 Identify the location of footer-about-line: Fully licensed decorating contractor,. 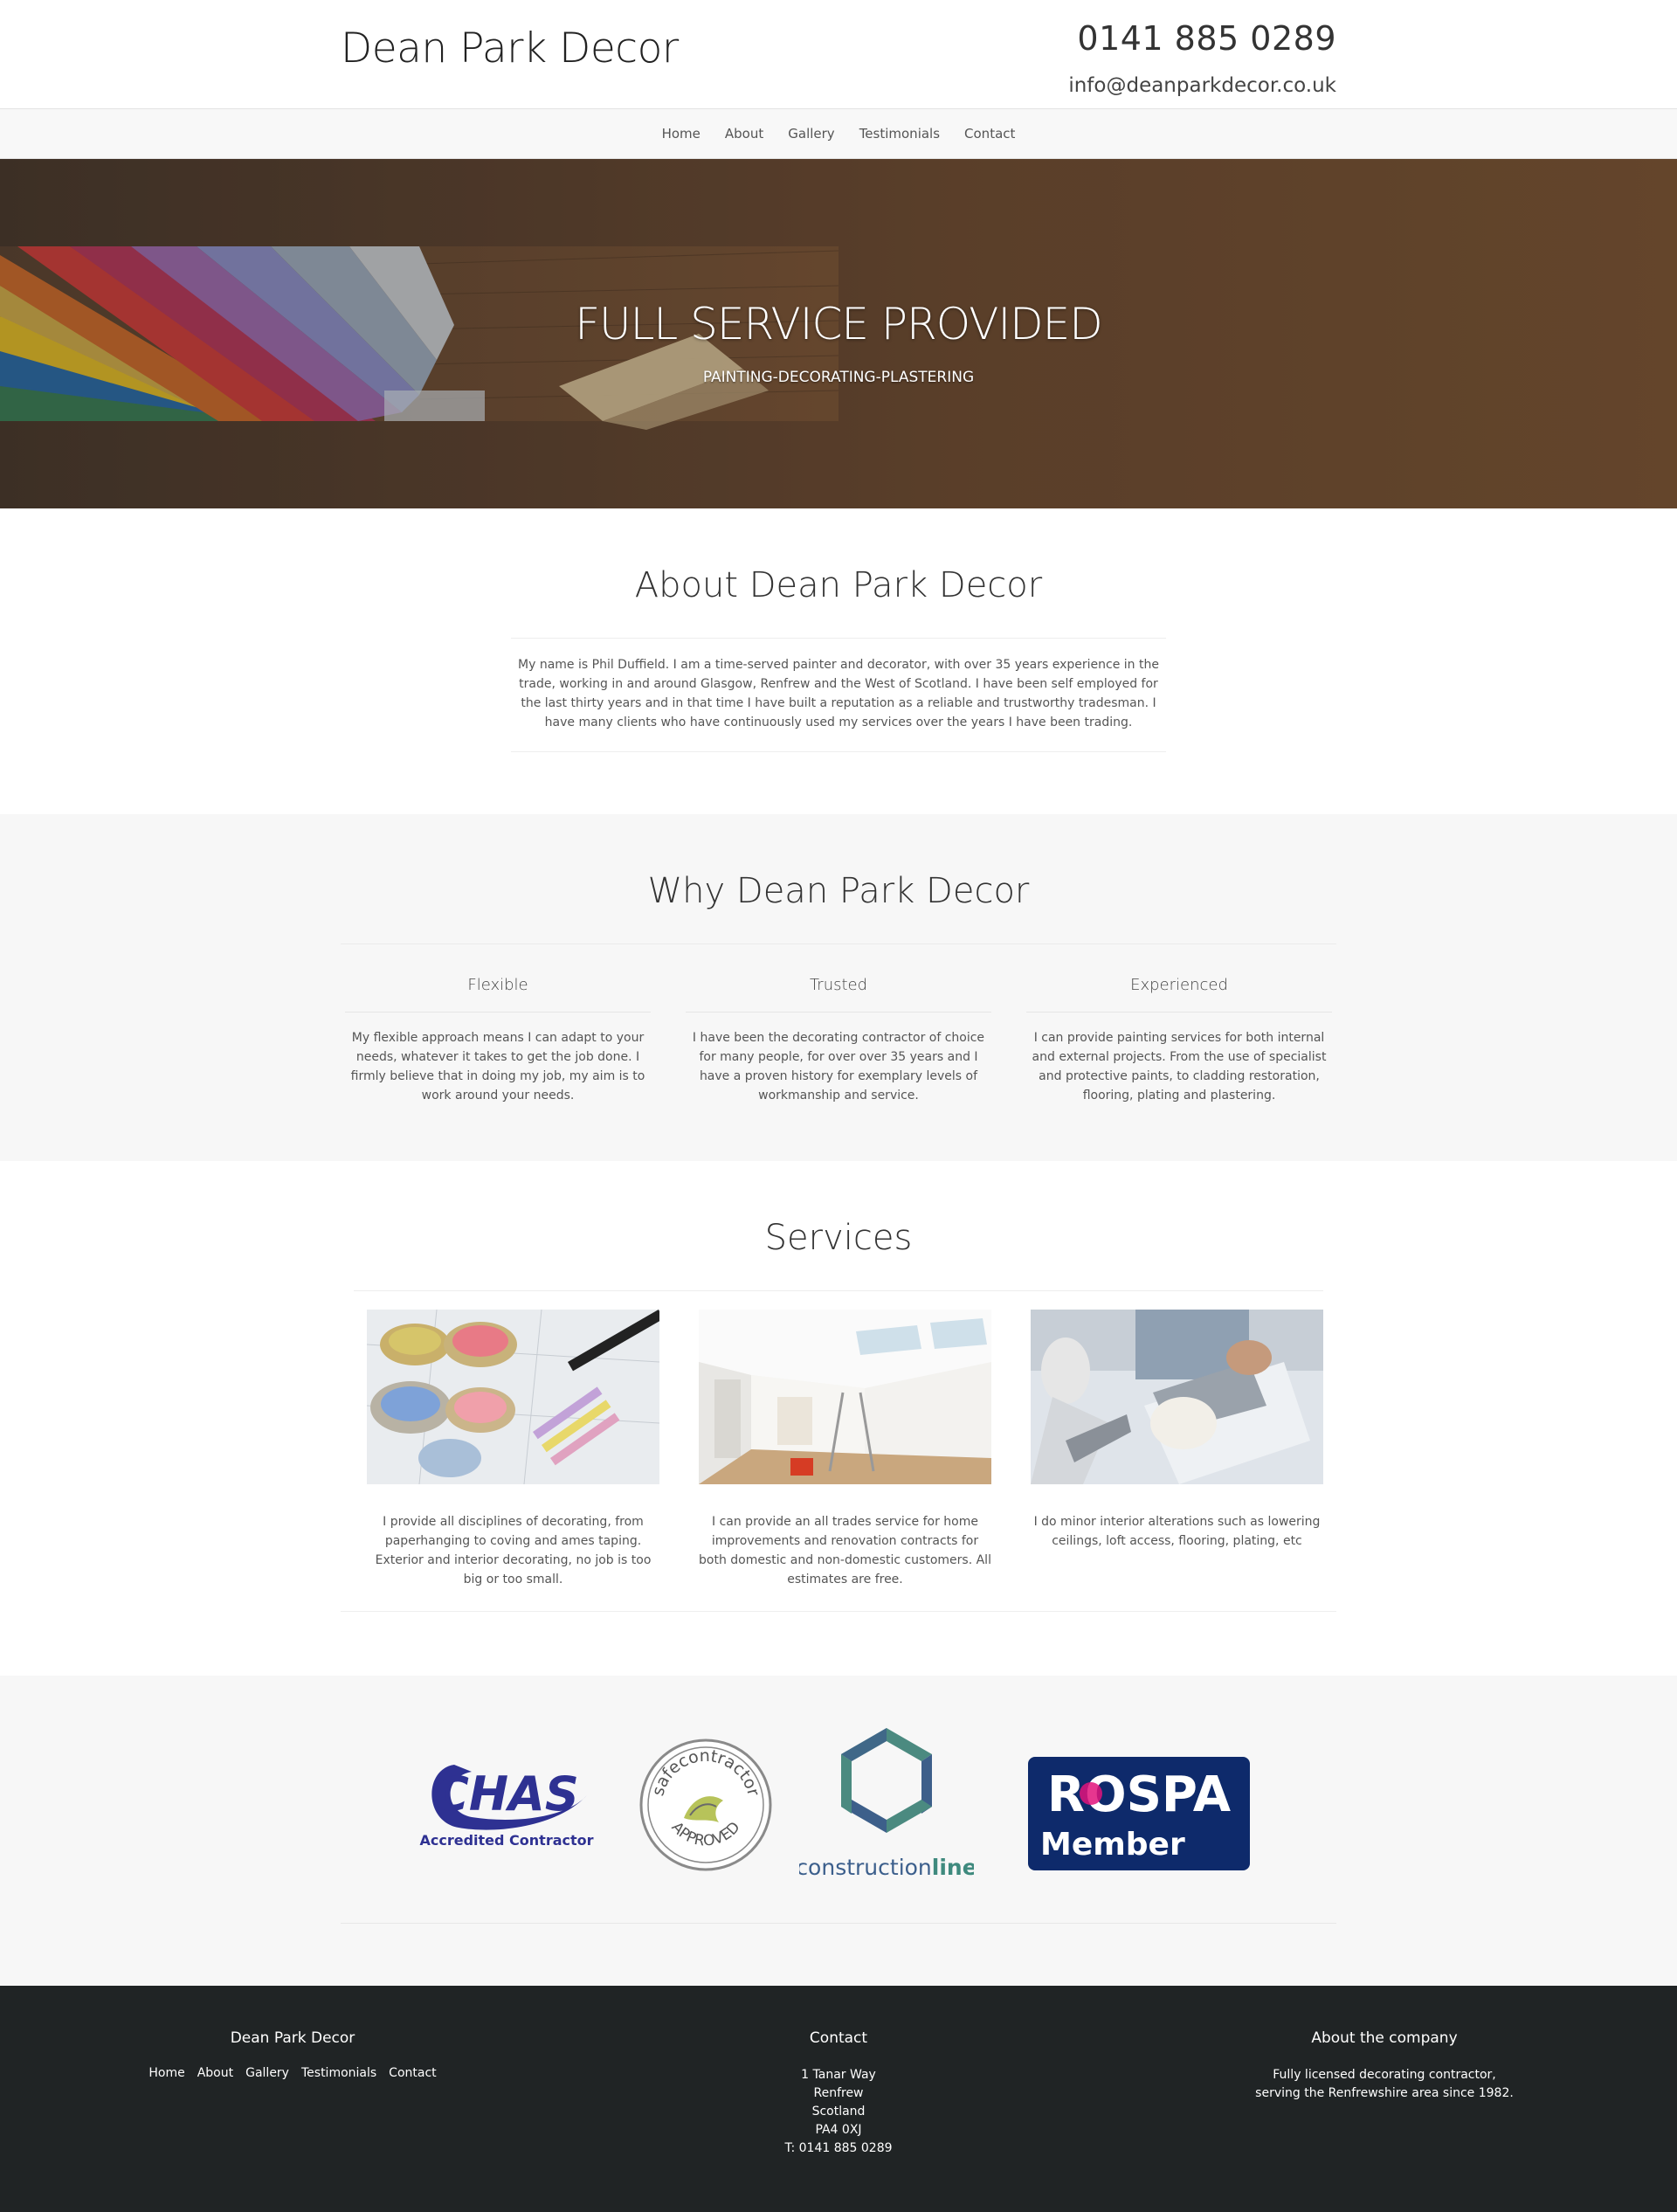
(1384, 2075).